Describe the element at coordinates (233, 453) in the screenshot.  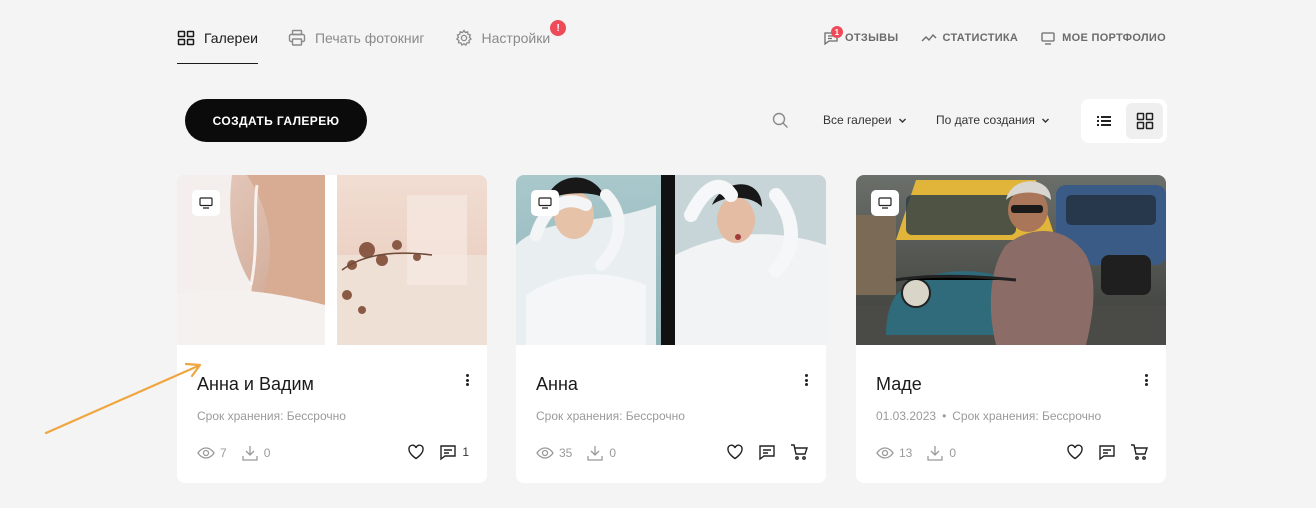
I see `gallery-stats: 7 0` at that location.